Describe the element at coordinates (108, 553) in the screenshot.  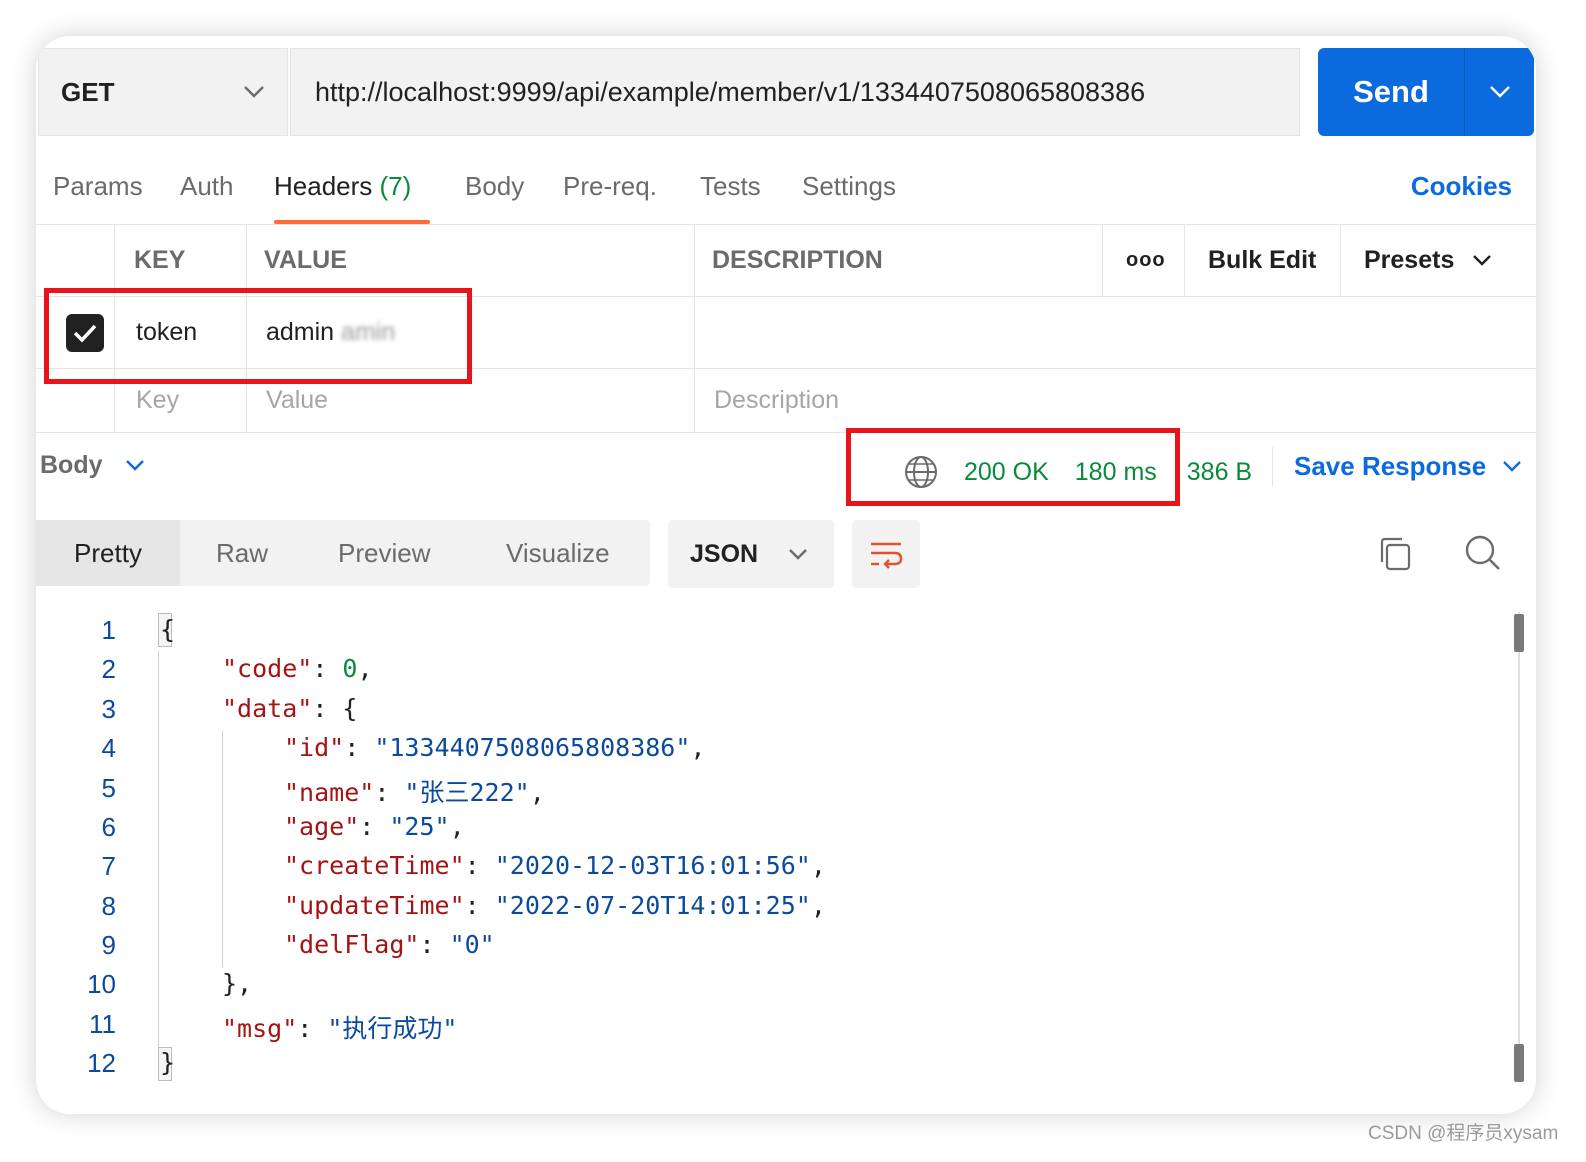
I see `view-tab-pretty: Pretty` at that location.